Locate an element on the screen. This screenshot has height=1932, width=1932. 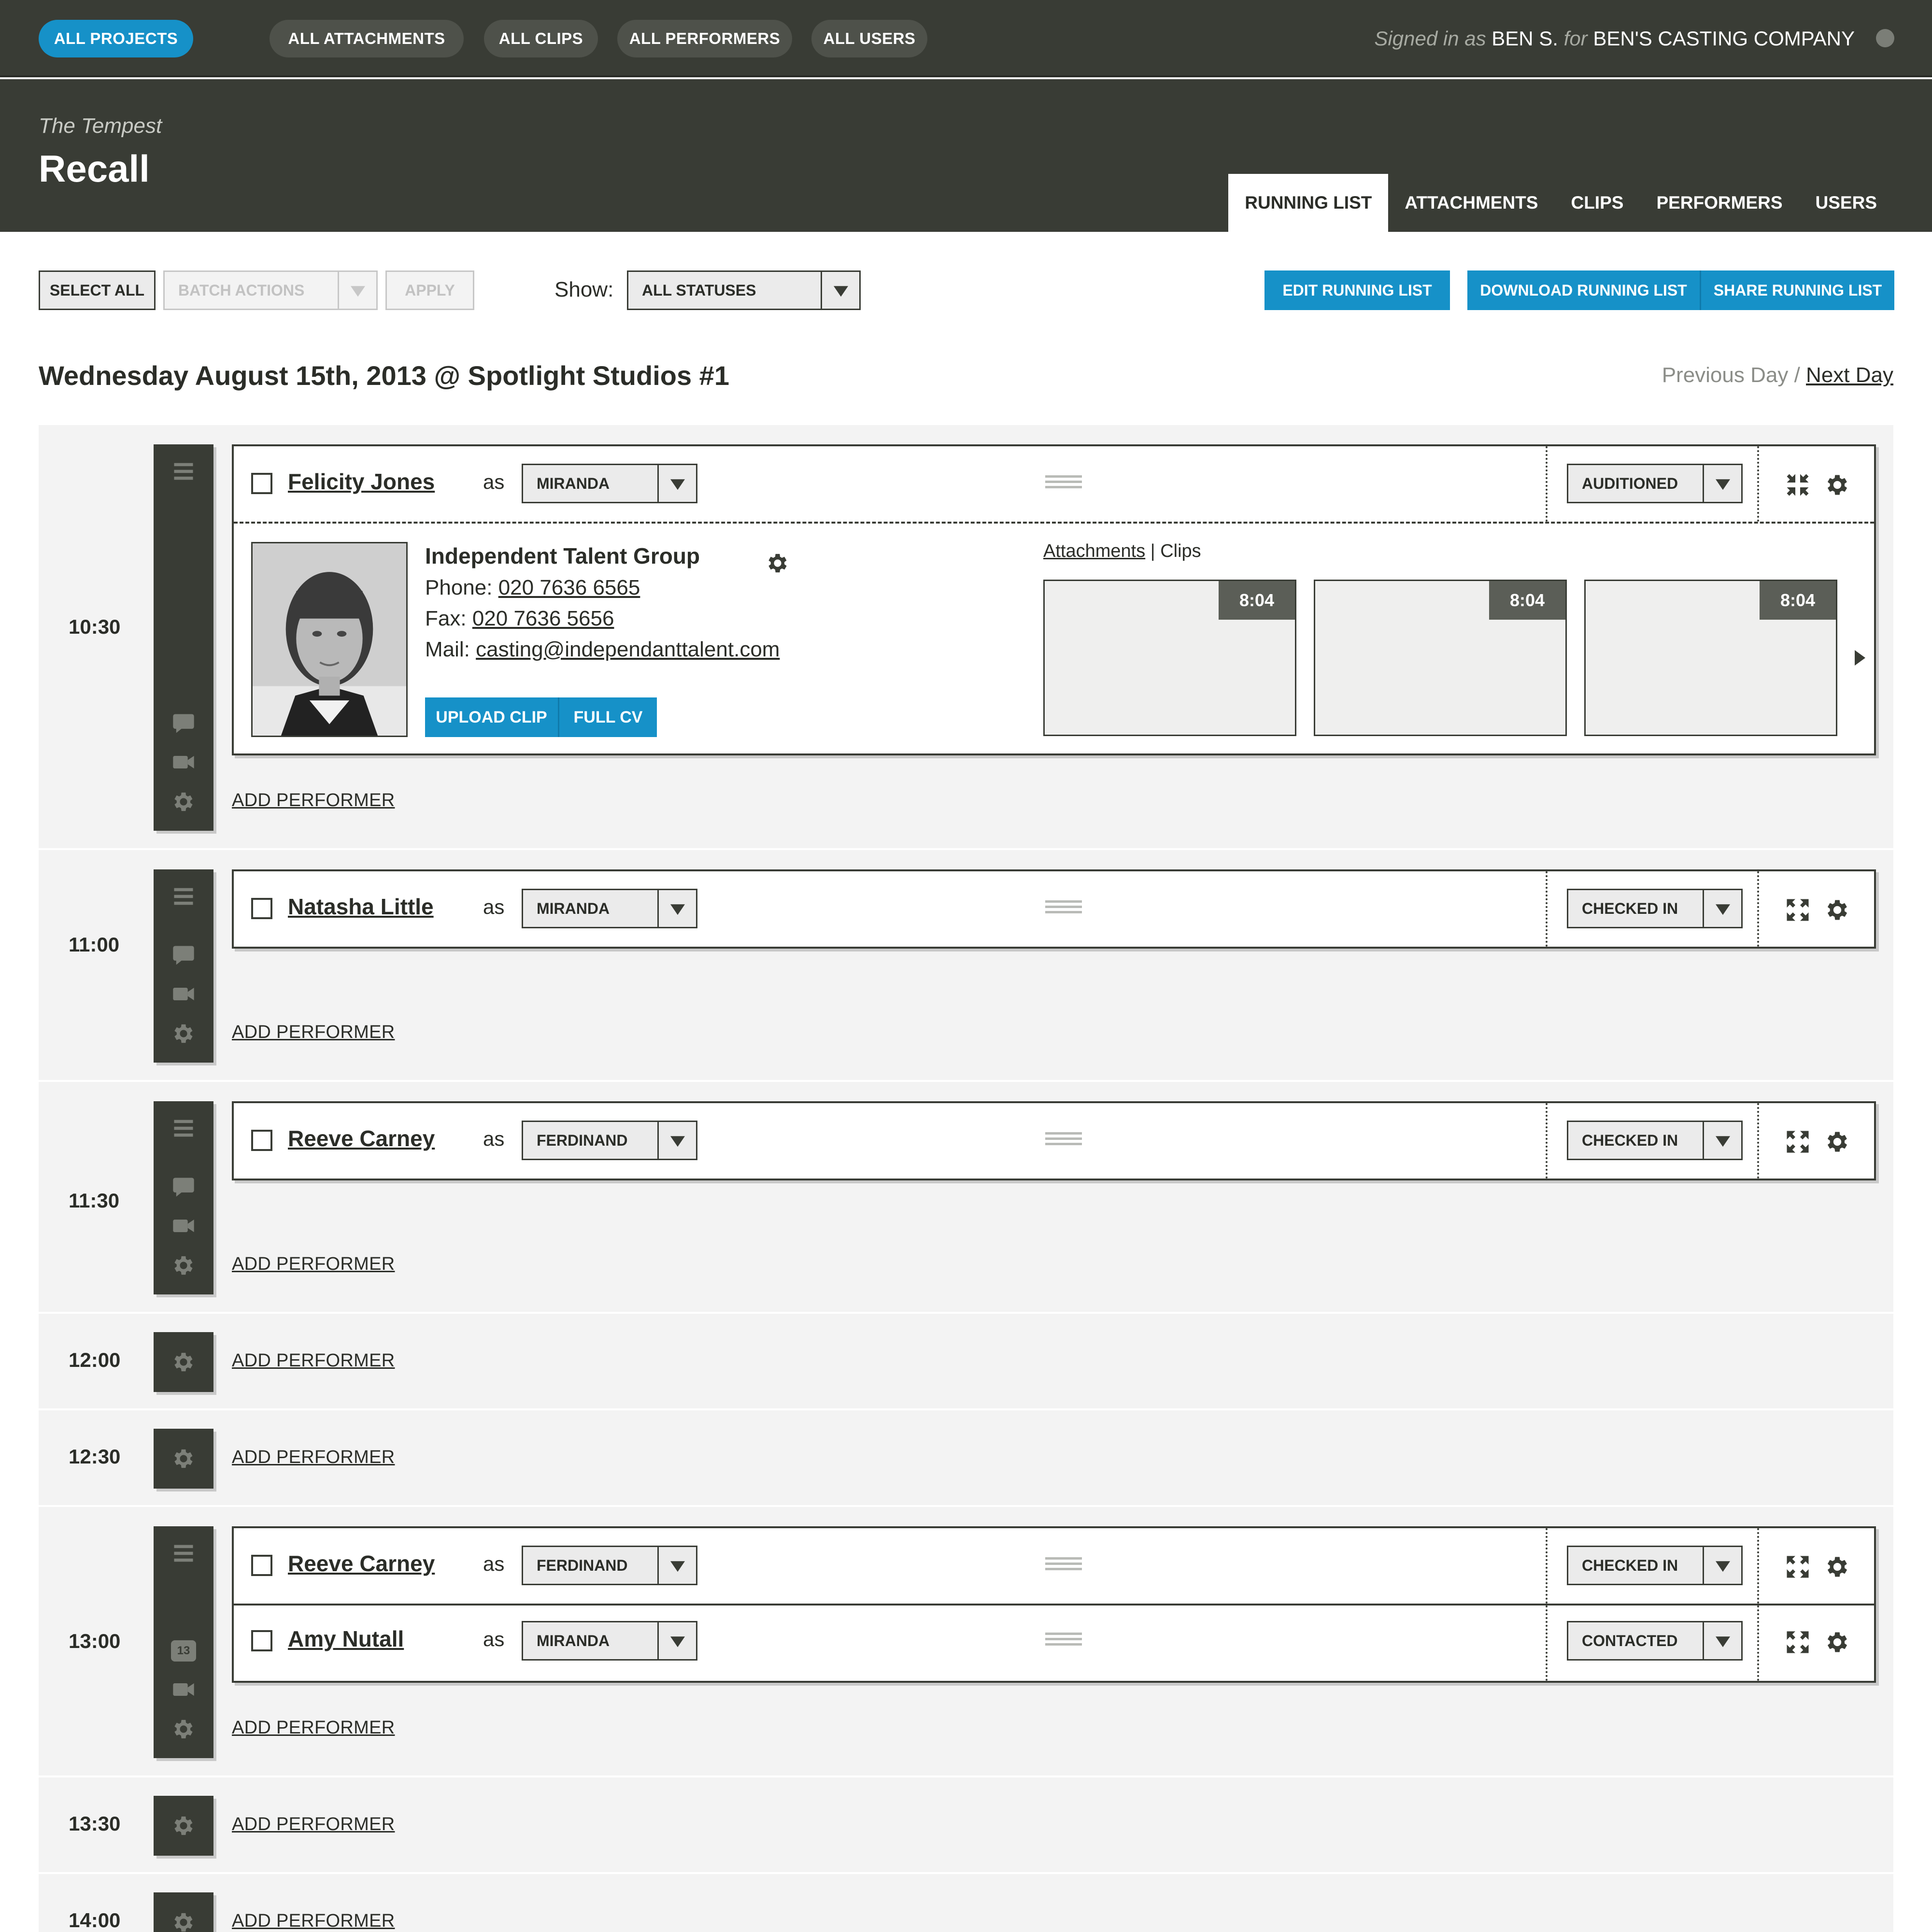
select-all-button: SELECT ALL is located at coordinates (97, 290).